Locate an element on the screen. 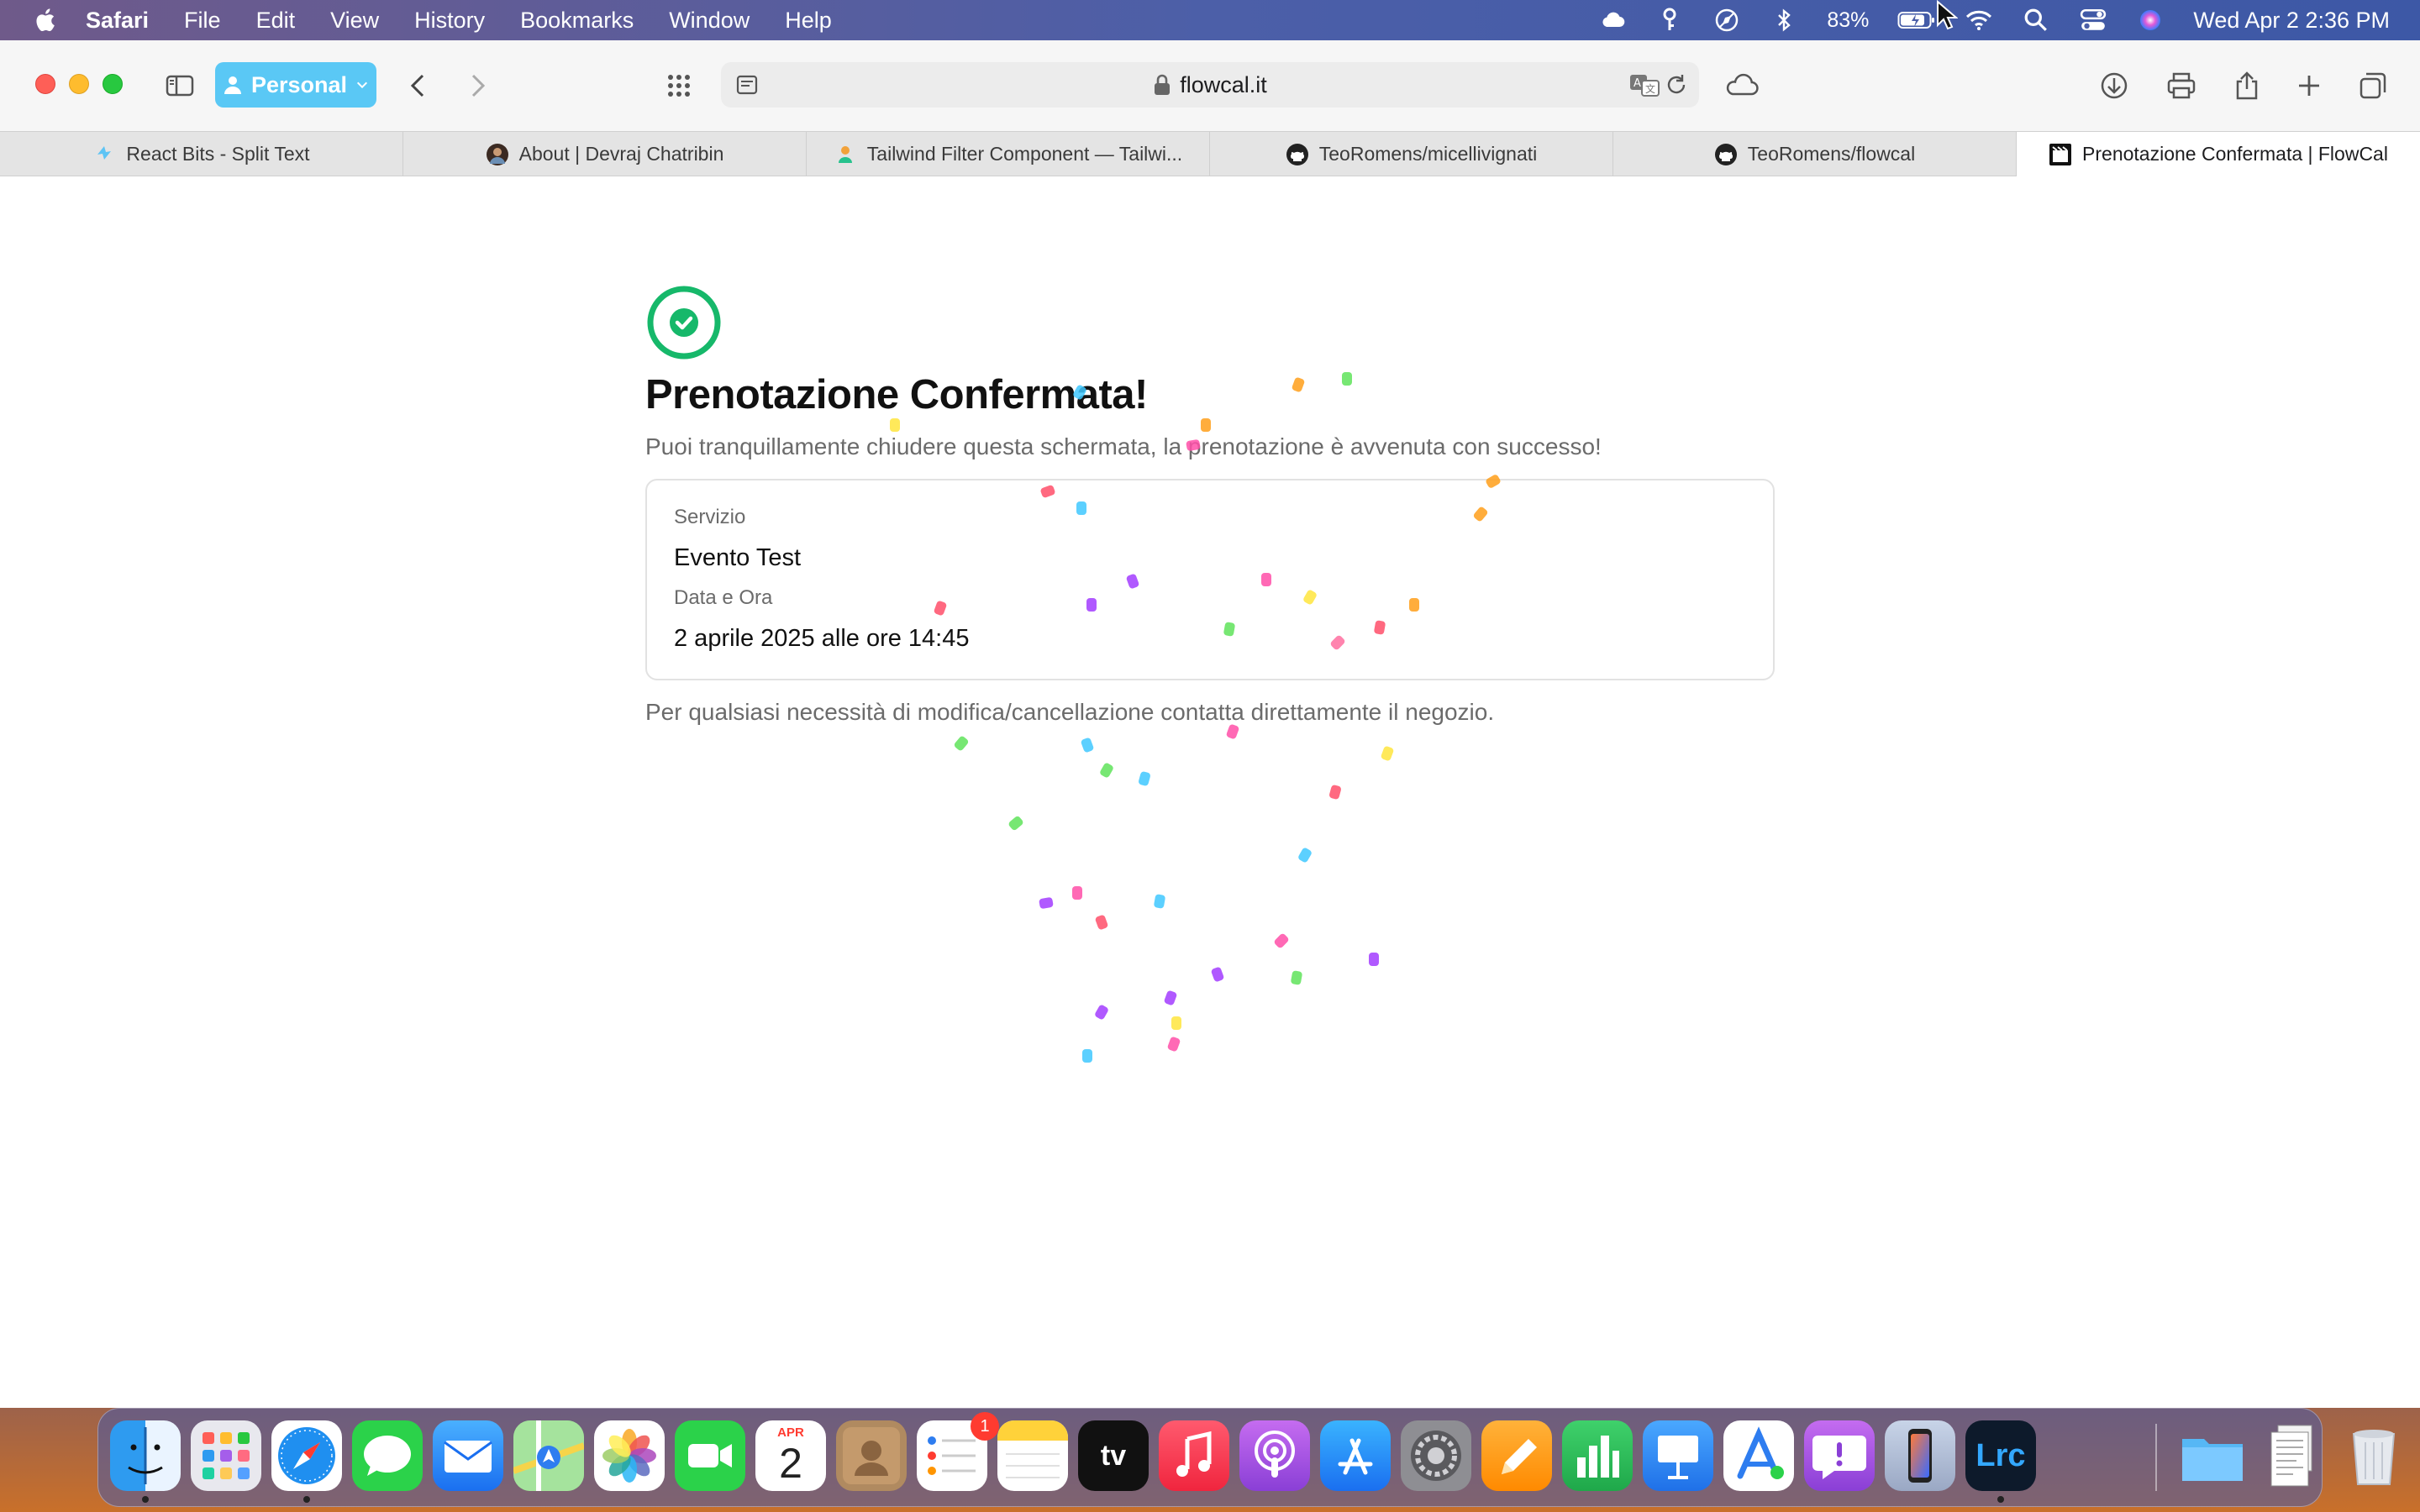  page-menu-icon is located at coordinates (747, 84).